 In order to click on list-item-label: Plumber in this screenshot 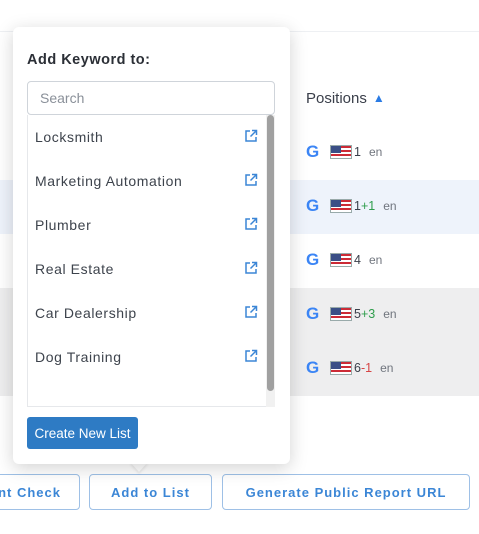, I will do `click(63, 225)`.